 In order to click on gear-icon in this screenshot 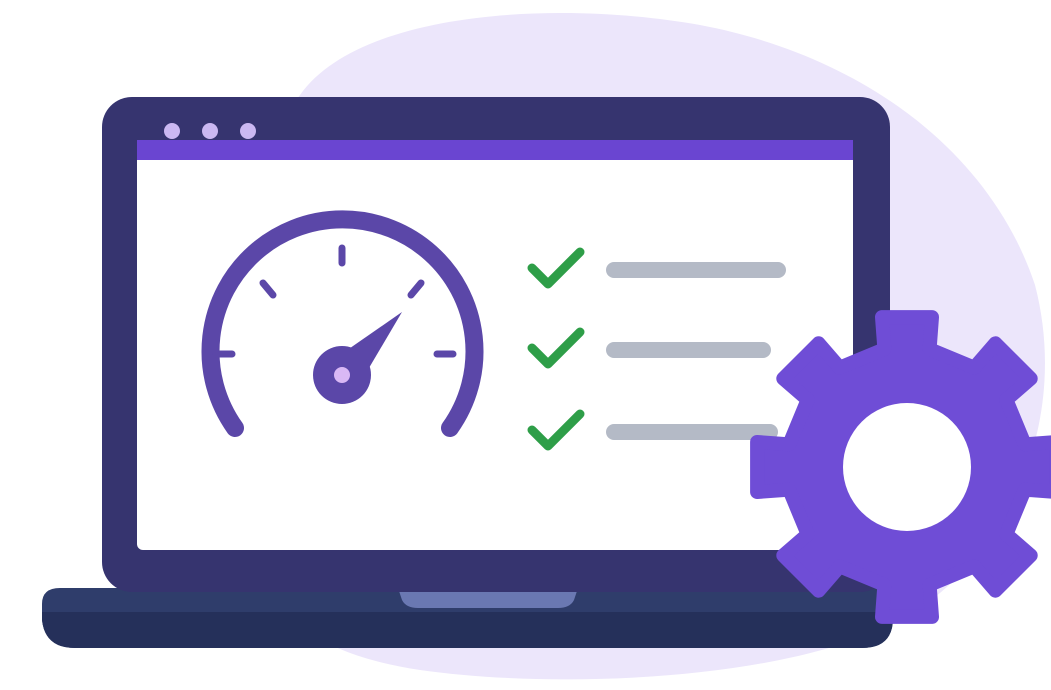, I will do `click(900, 467)`.